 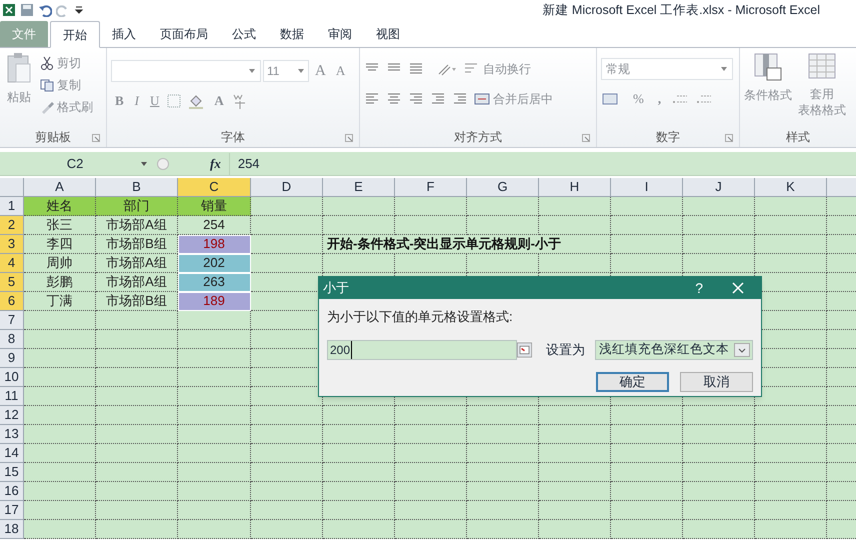 I want to click on row-header: 14, so click(x=12, y=453).